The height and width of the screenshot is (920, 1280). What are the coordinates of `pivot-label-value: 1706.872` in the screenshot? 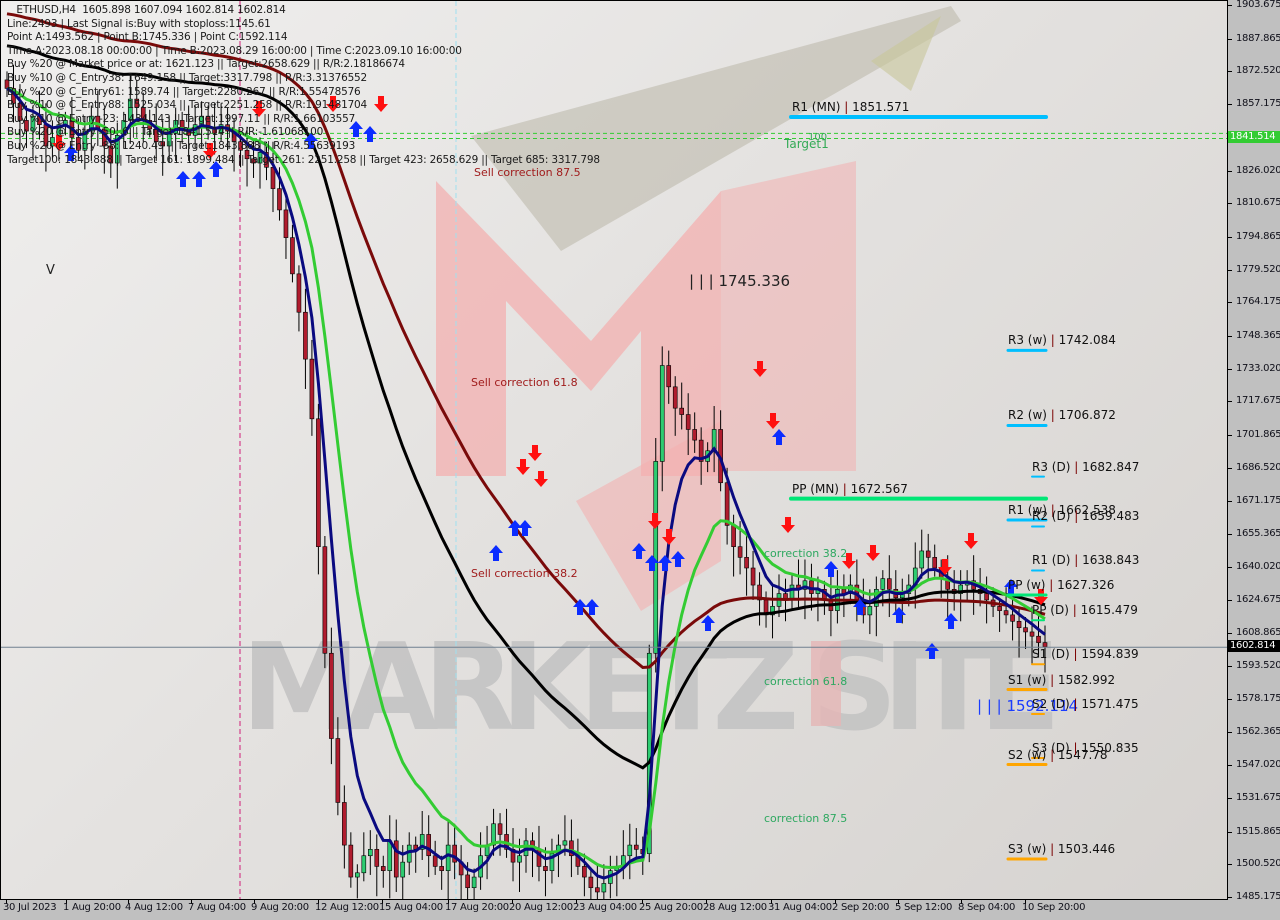 It's located at (1087, 415).